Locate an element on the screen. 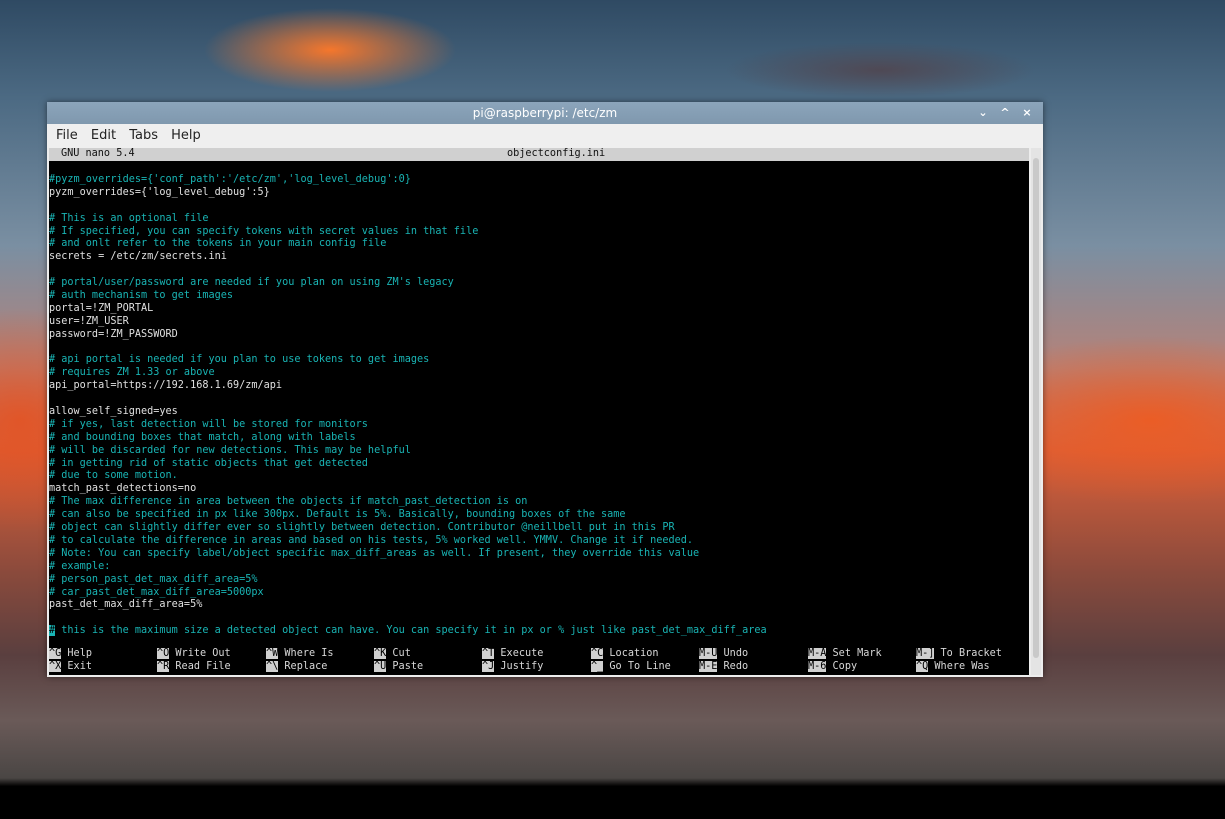  shortcut-key: ^X is located at coordinates (55, 666).